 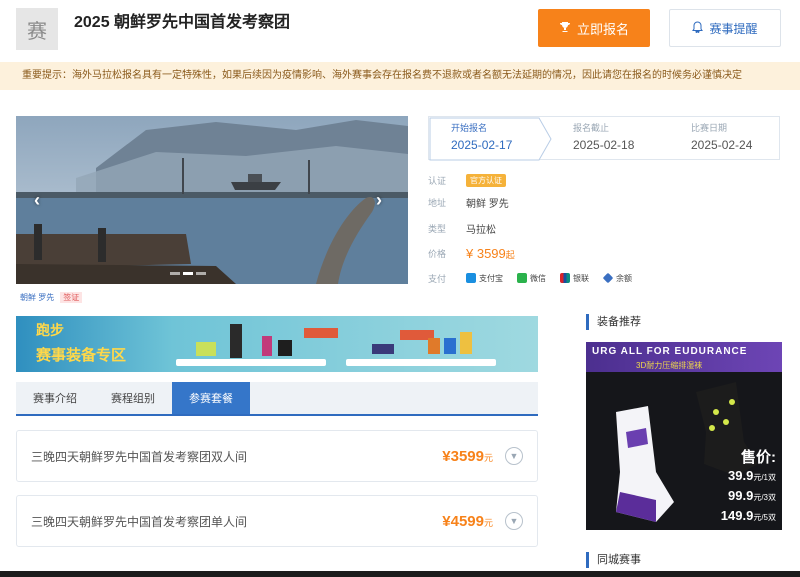 I want to click on package-name: 三晚四天朝鲜罗先中国首发考察团单人间, so click(x=139, y=521).